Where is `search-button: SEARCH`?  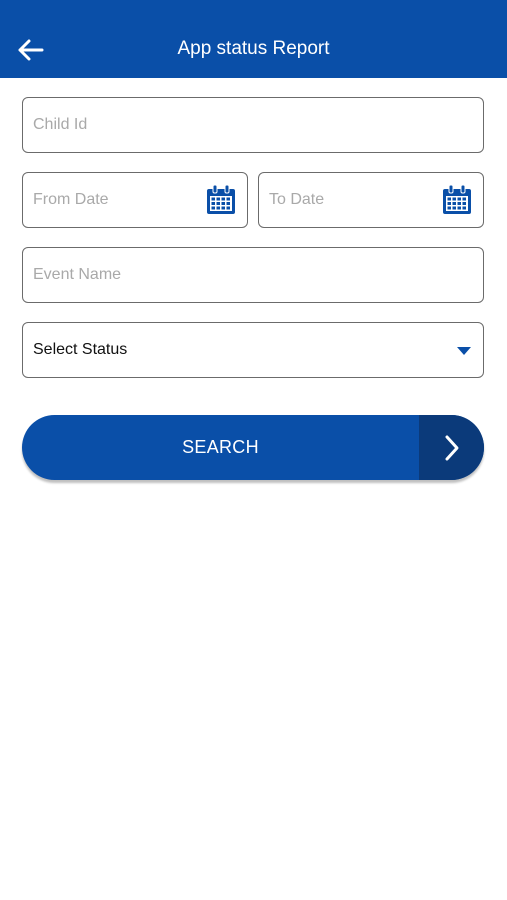 search-button: SEARCH is located at coordinates (253, 447).